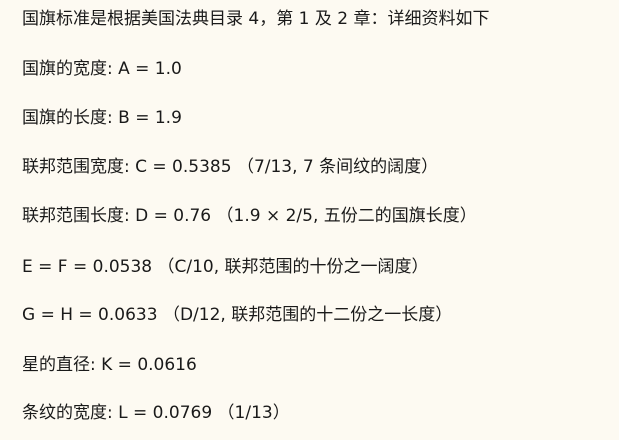 The height and width of the screenshot is (440, 619). I want to click on intro-line: 国旗标准是根据美国法典目录 4，第 1 及 2 章：详细资料如下, so click(256, 19).